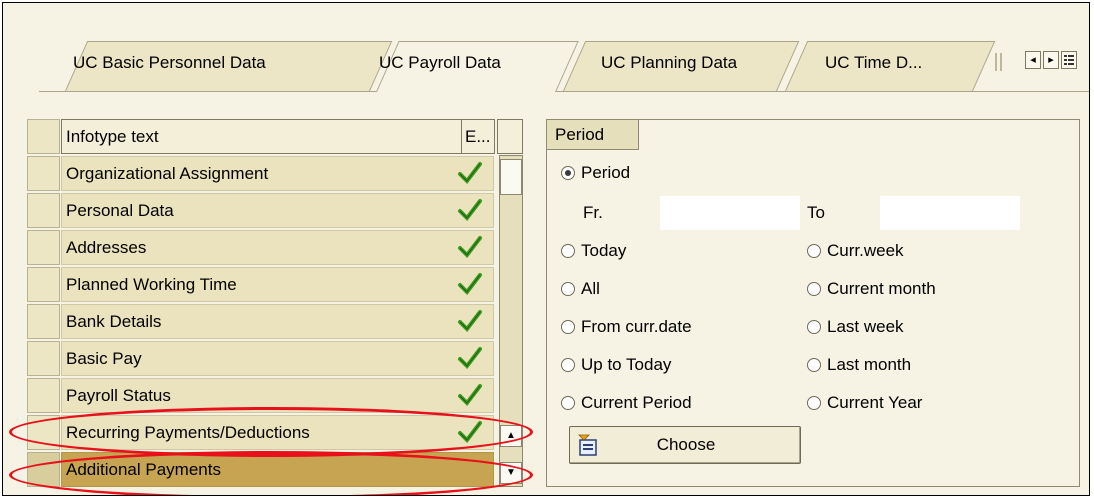 This screenshot has width=1094, height=500. What do you see at coordinates (277, 210) in the screenshot?
I see `row-text: Personal Data` at bounding box center [277, 210].